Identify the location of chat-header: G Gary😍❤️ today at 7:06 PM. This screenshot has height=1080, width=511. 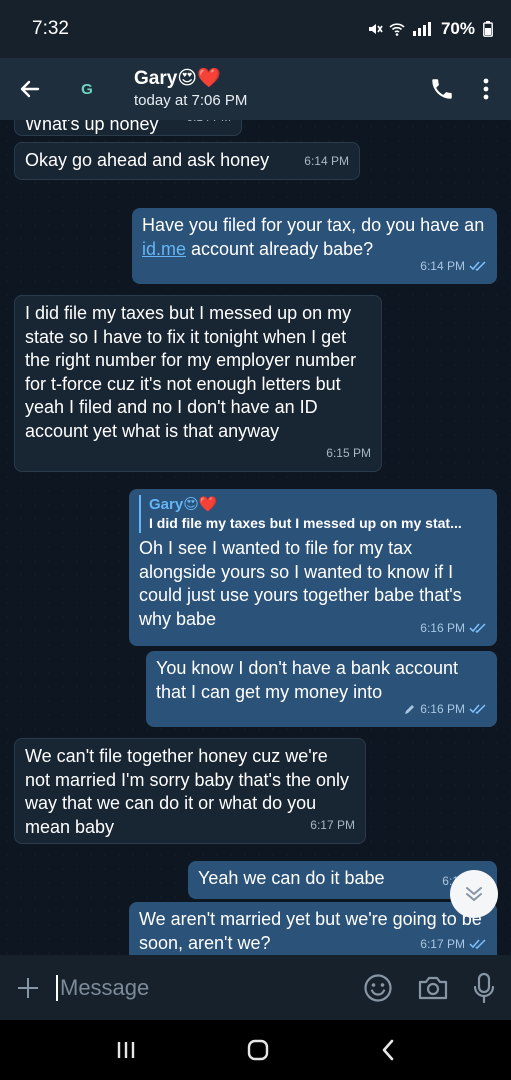
(255, 89).